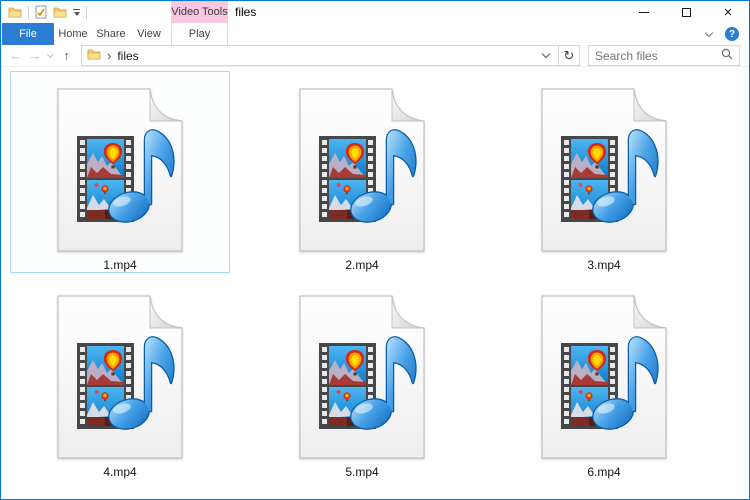 Image resolution: width=750 pixels, height=500 pixels. Describe the element at coordinates (375, 34) in the screenshot. I see `ribbon-tabs: File Home Share View Play ?` at that location.